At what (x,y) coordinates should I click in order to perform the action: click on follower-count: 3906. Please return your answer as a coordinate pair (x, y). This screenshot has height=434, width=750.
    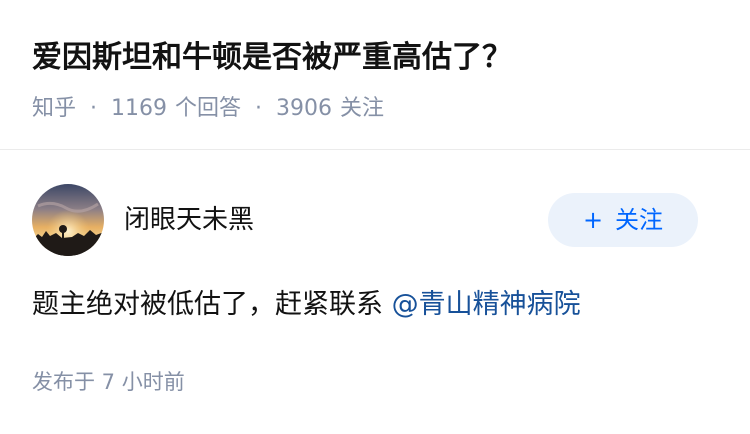
    Looking at the image, I should click on (304, 108).